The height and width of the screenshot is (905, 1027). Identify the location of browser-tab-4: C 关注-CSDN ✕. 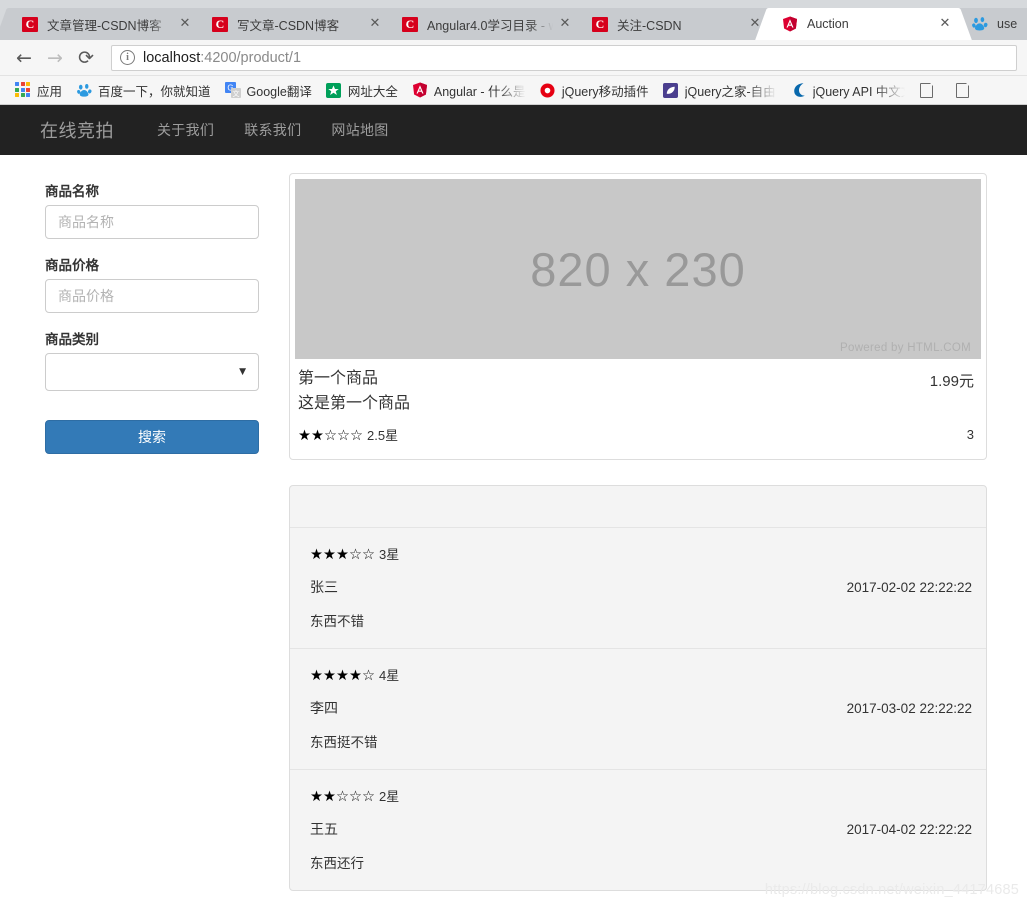
(673, 24).